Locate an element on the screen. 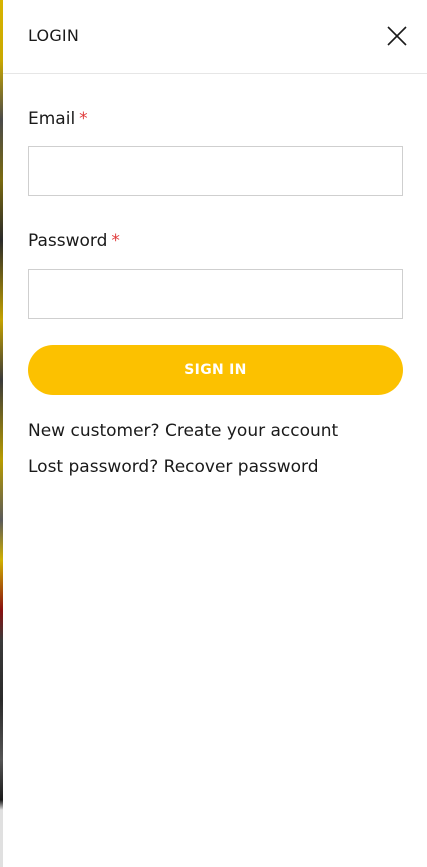 This screenshot has width=427, height=867. page-title: LOGIN is located at coordinates (54, 35).